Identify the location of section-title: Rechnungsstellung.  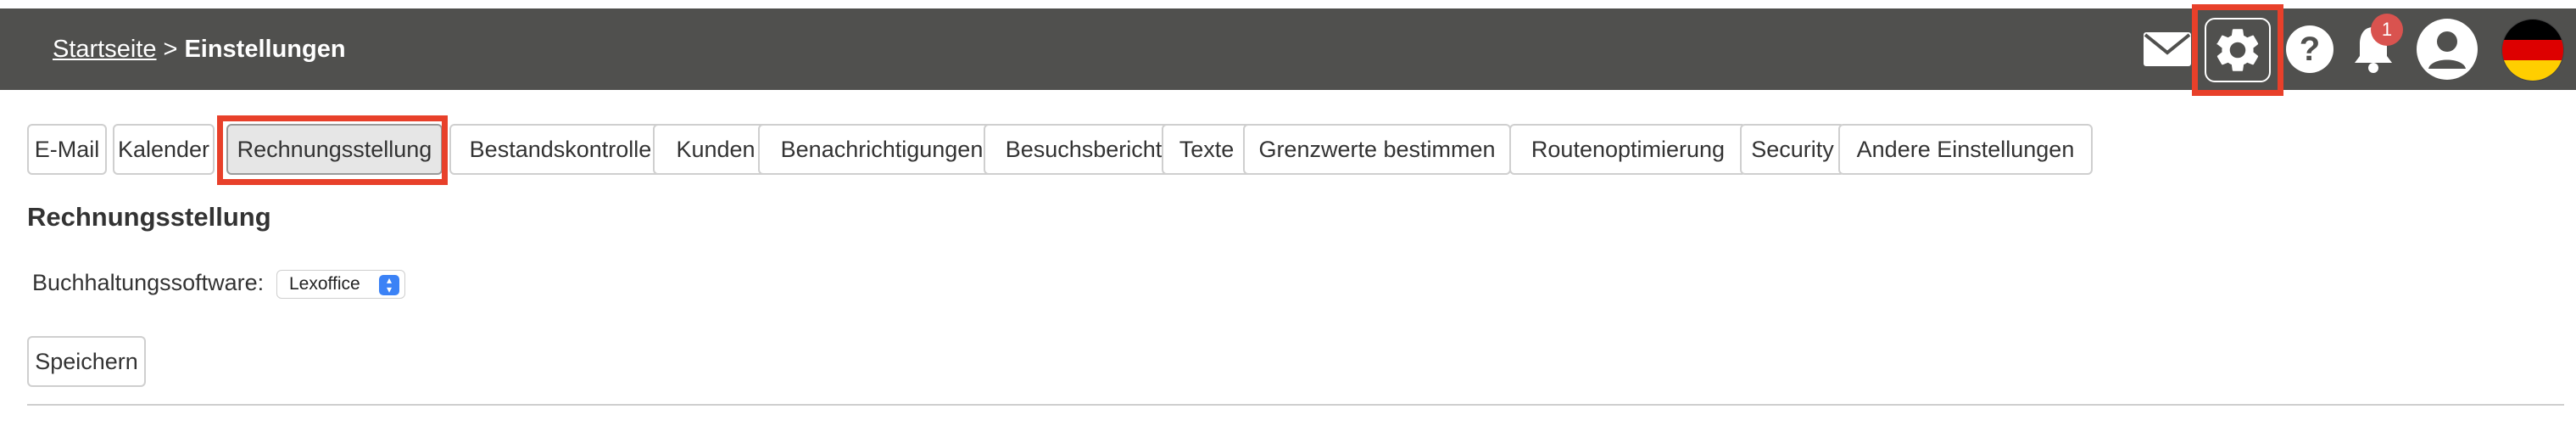
(149, 217).